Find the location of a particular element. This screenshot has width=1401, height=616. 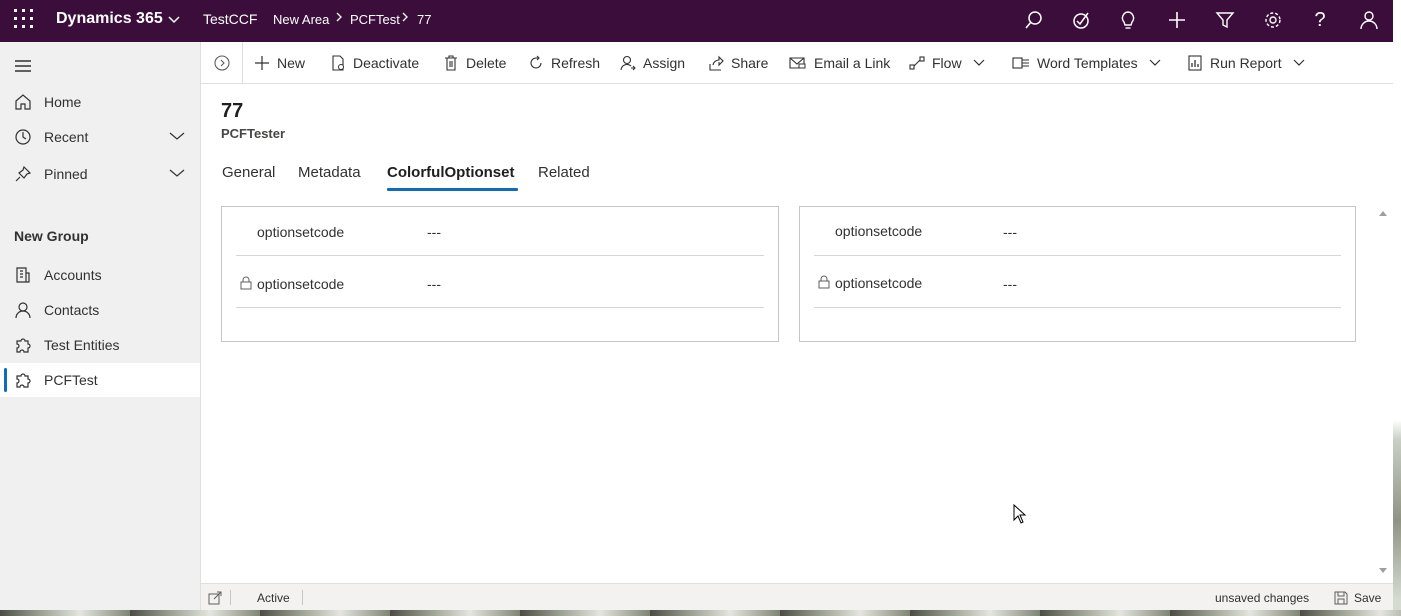

word-templates-button: Word Templates is located at coordinates (1090, 62).